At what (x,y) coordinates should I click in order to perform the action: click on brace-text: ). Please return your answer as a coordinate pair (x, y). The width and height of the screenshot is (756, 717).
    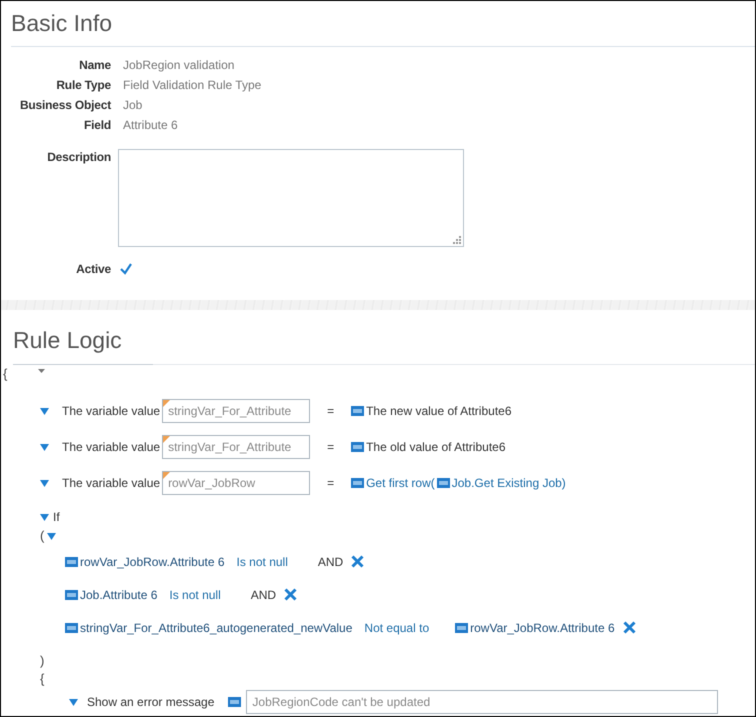
    Looking at the image, I should click on (42, 660).